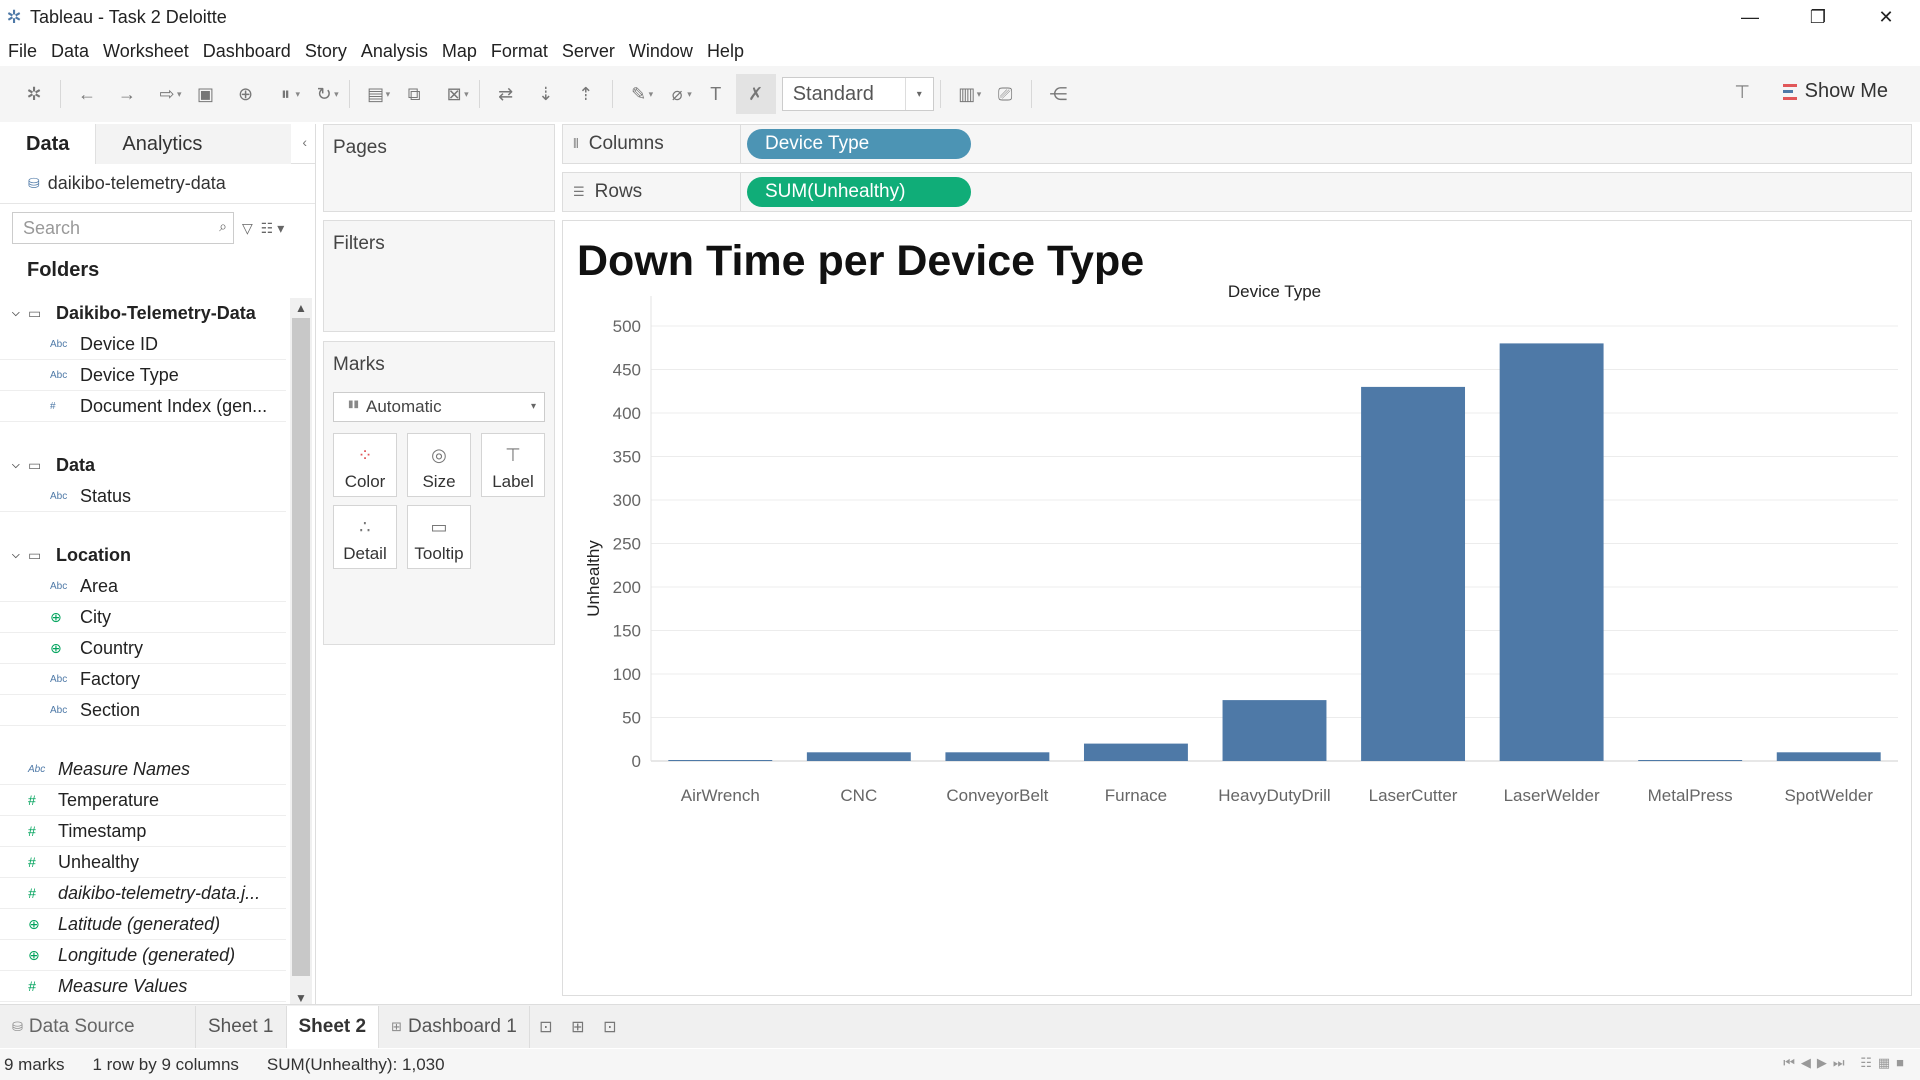 This screenshot has width=1920, height=1080. What do you see at coordinates (301, 647) in the screenshot?
I see `scrollbar-thumb` at bounding box center [301, 647].